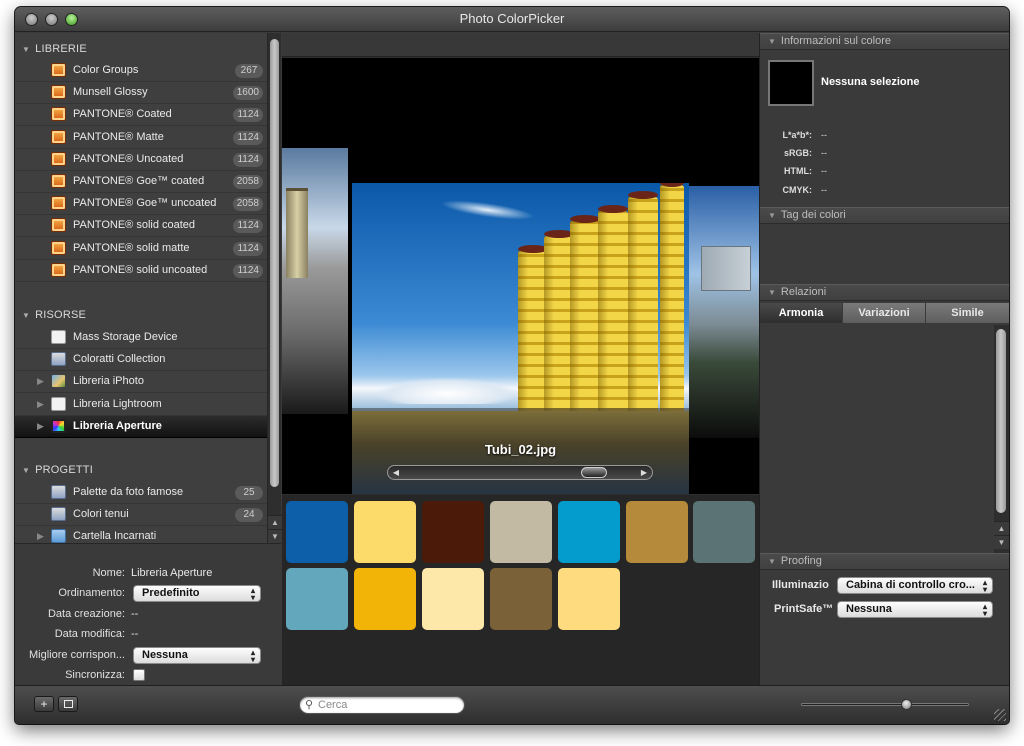 The height and width of the screenshot is (746, 1024). I want to click on srgb-value: --, so click(824, 153).